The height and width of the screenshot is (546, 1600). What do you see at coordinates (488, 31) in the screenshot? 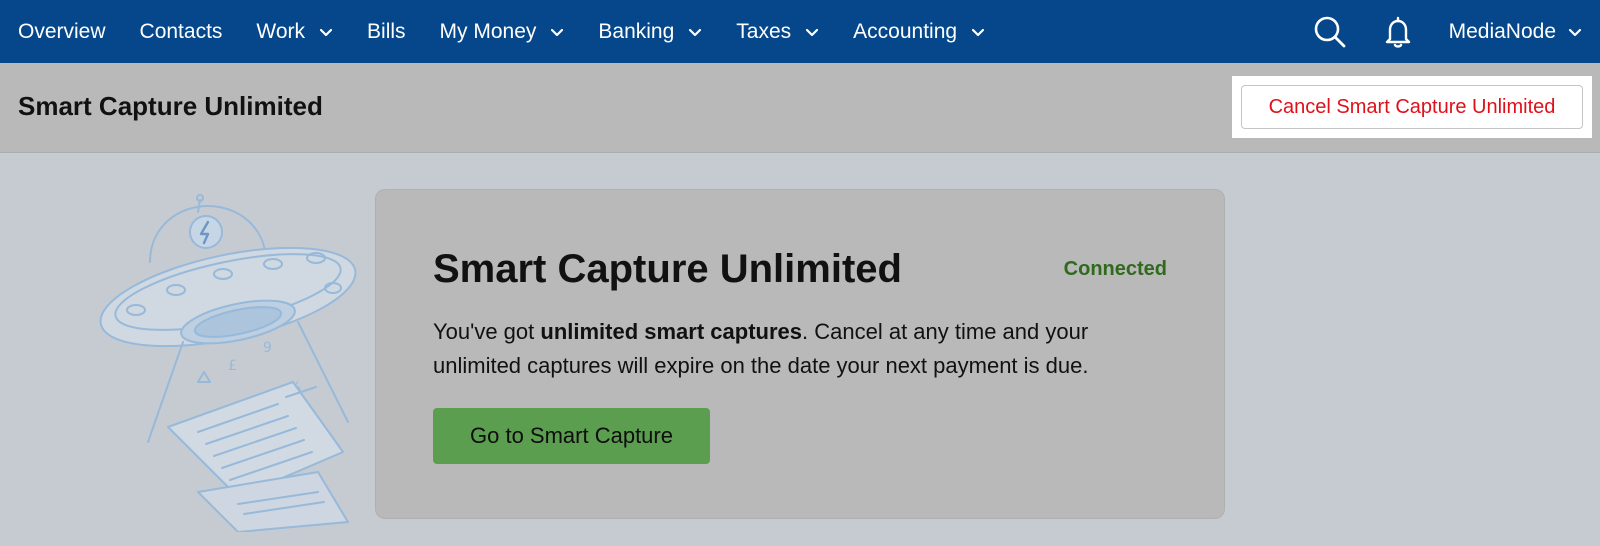
I see `nav-item-label: My Money` at bounding box center [488, 31].